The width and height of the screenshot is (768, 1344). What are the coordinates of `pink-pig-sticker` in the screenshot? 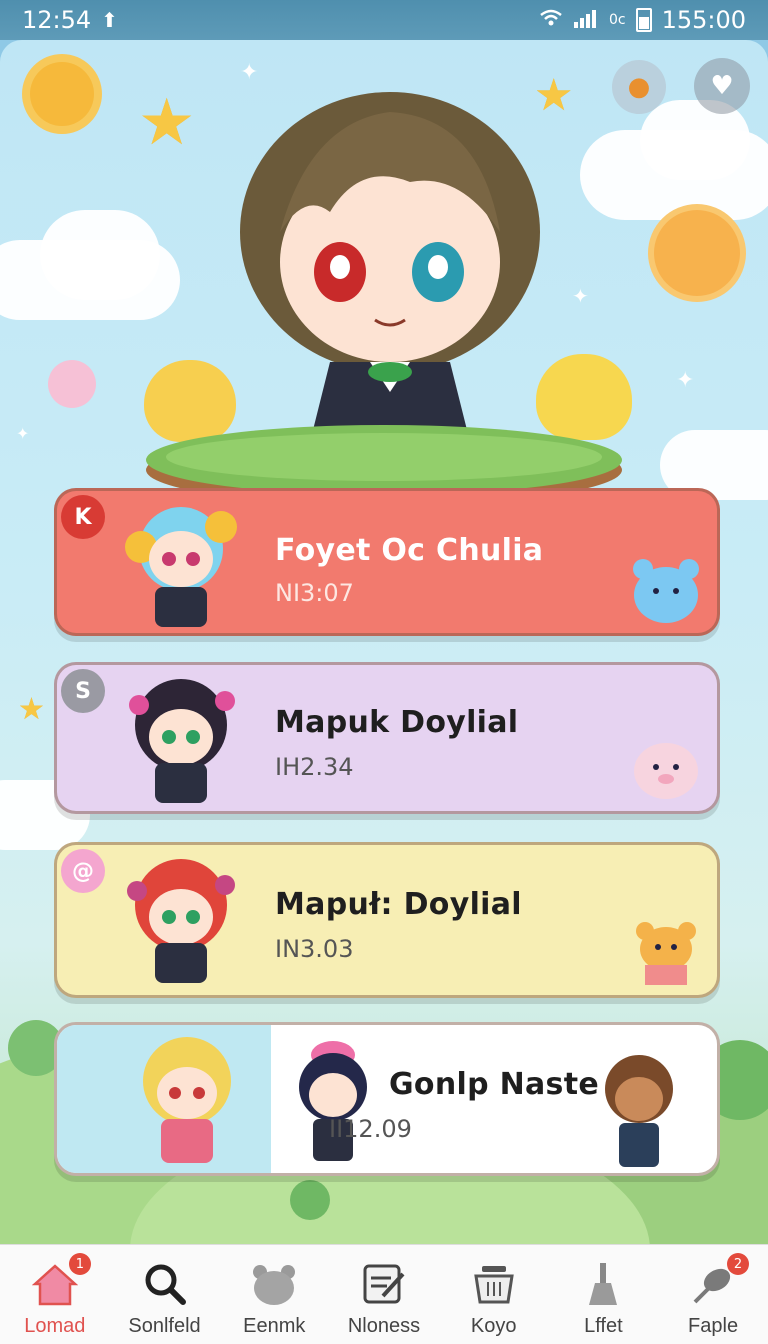 It's located at (666, 771).